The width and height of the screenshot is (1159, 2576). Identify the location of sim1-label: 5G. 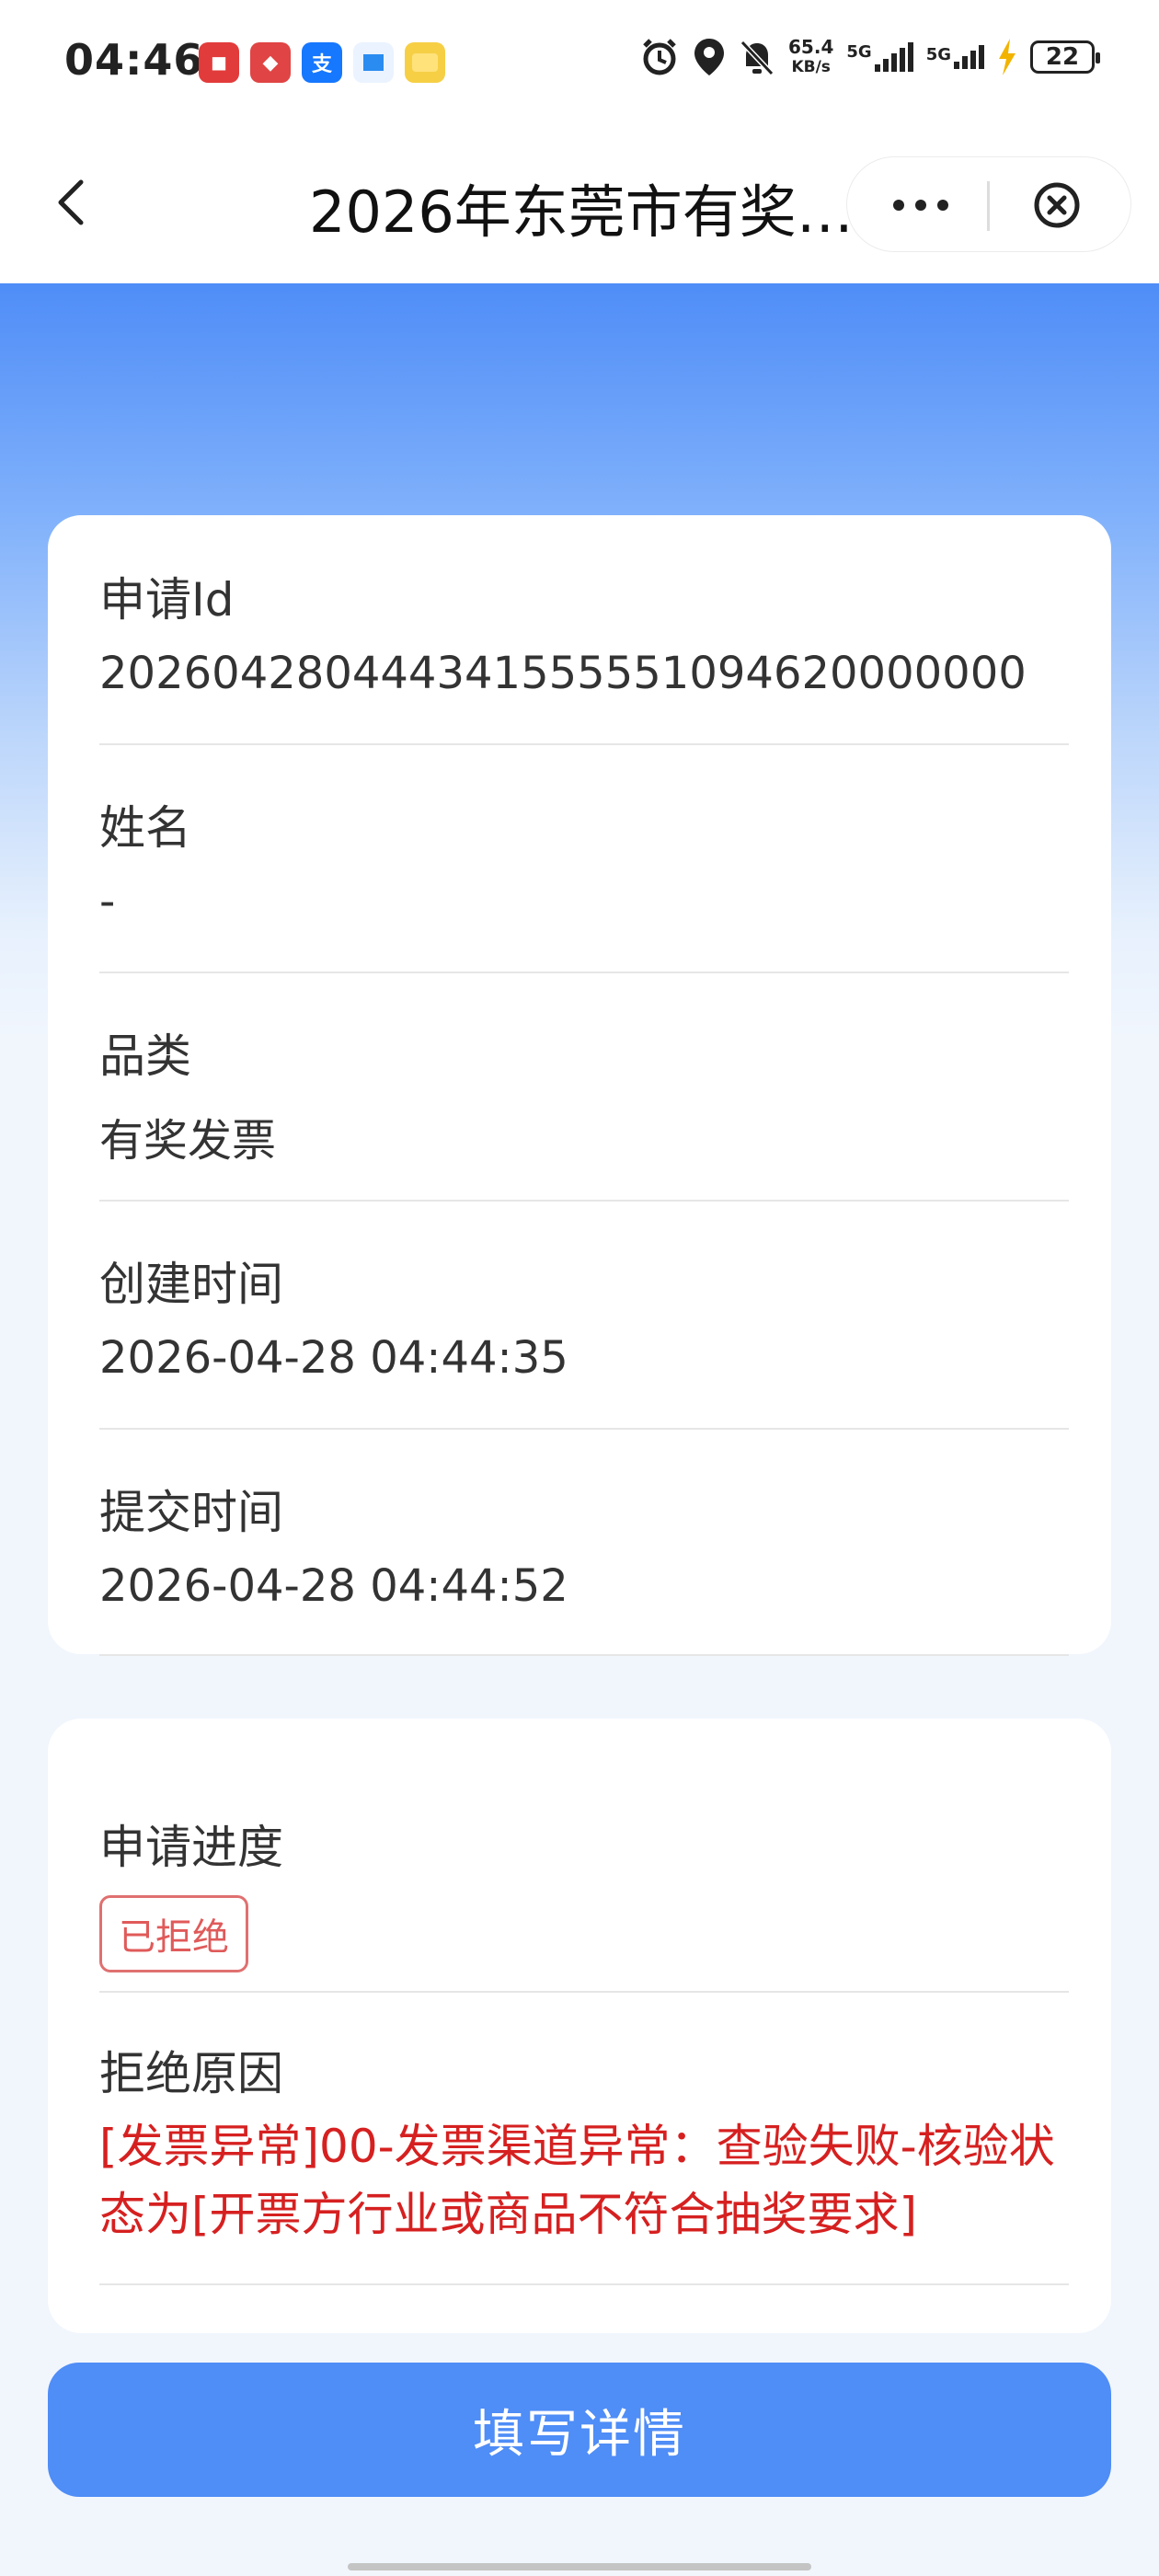
(859, 52).